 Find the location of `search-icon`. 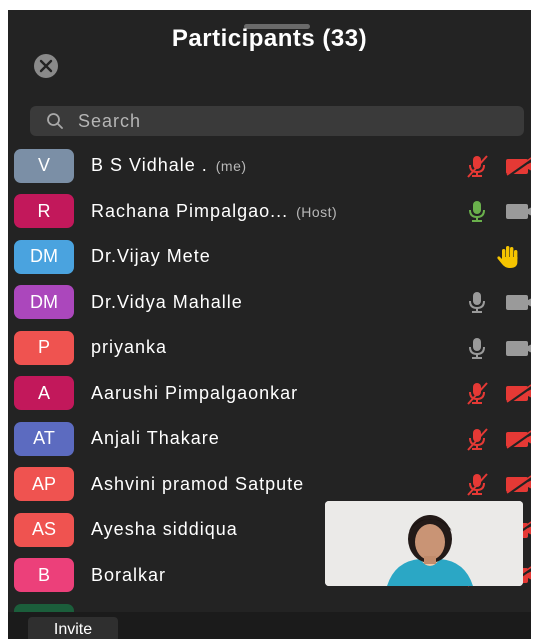

search-icon is located at coordinates (55, 121).